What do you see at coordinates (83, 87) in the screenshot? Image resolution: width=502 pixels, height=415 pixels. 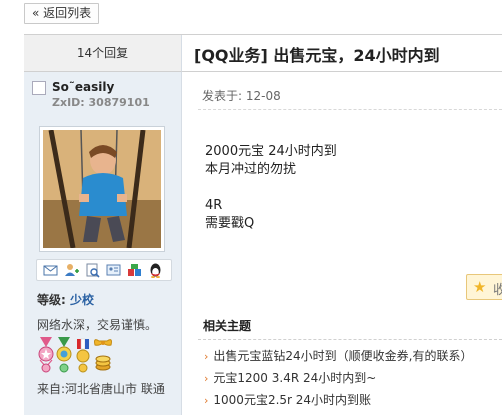 I see `username-link: So˜easily` at bounding box center [83, 87].